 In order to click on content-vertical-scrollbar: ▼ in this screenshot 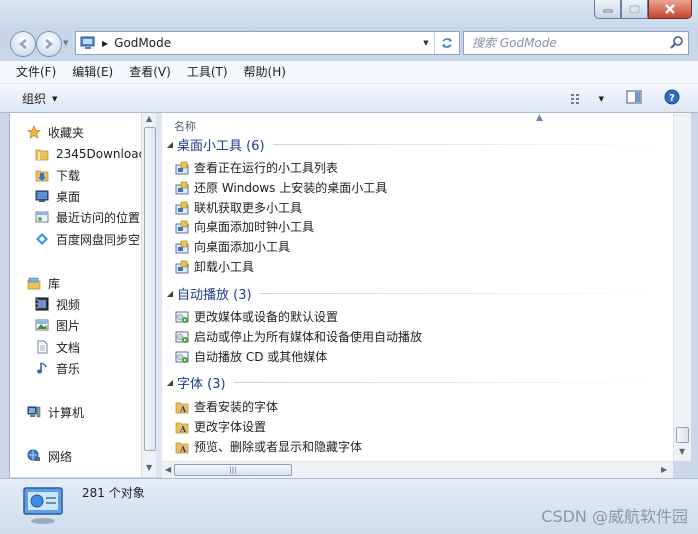, I will do `click(682, 287)`.